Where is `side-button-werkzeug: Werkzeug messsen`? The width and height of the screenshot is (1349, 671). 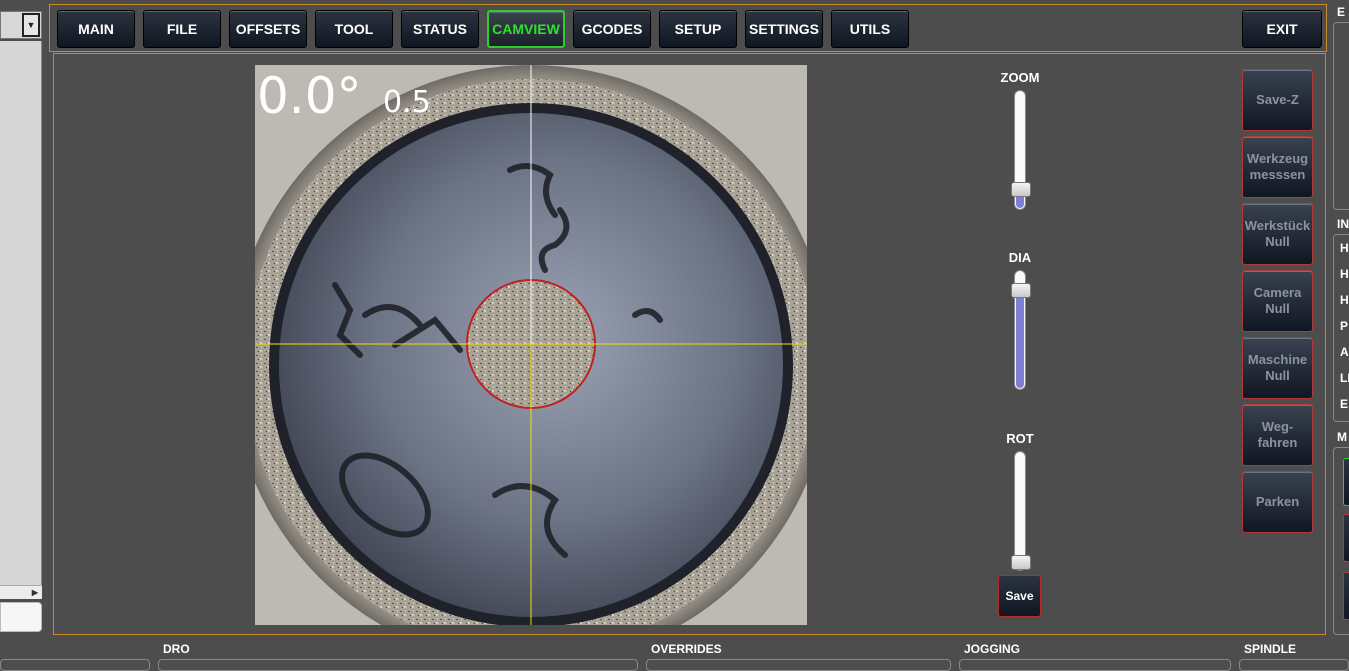
side-button-werkzeug: Werkzeug messsen is located at coordinates (1277, 167).